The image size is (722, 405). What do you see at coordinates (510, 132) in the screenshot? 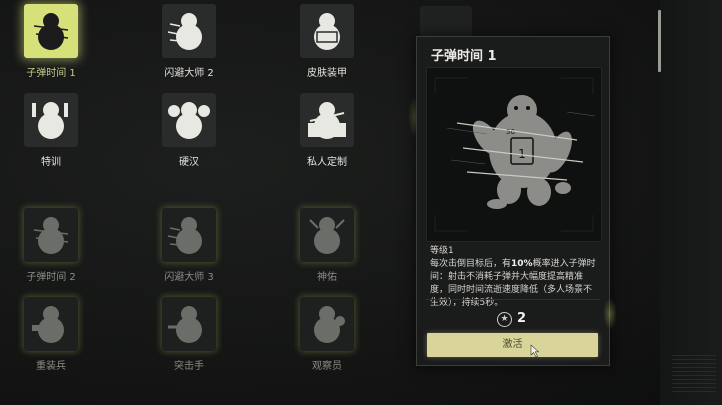
I see `svg-text: 56` at bounding box center [510, 132].